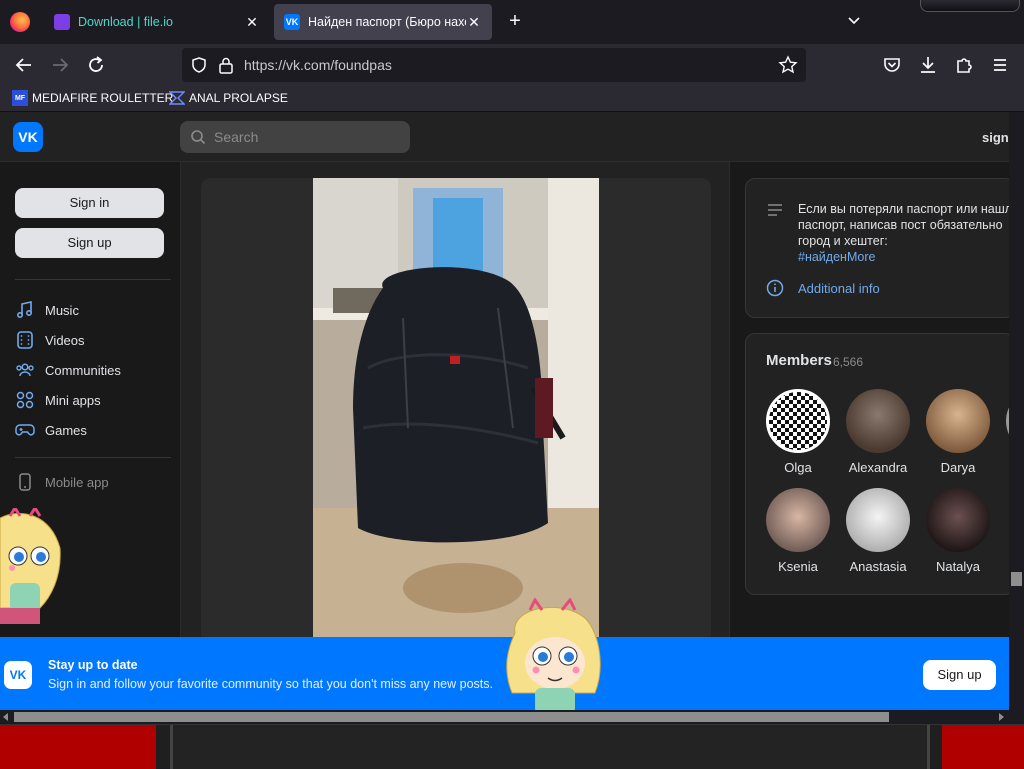 The image size is (1024, 769). Describe the element at coordinates (199, 65) in the screenshot. I see `shield-icon` at that location.